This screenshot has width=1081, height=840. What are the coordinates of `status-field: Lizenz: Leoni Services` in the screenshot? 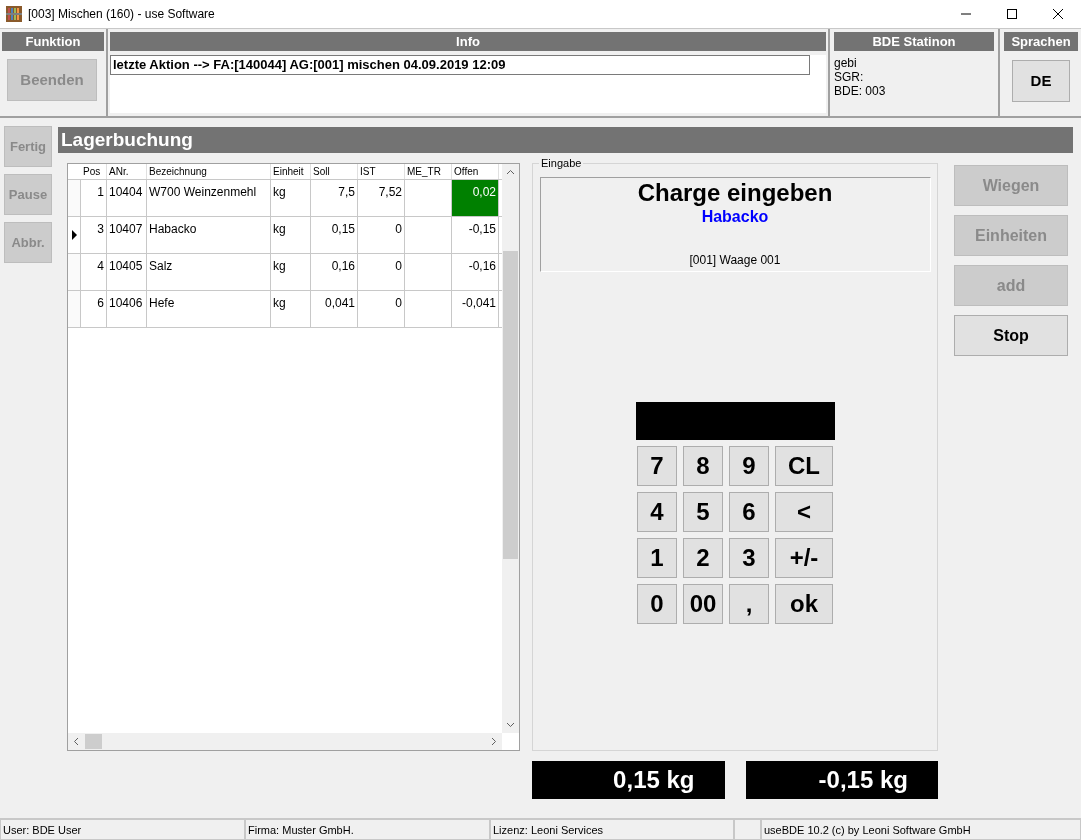 It's located at (612, 829).